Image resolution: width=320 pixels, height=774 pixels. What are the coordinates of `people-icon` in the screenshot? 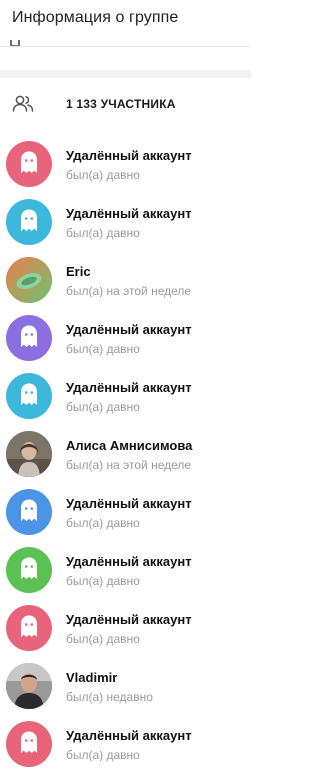 It's located at (23, 104).